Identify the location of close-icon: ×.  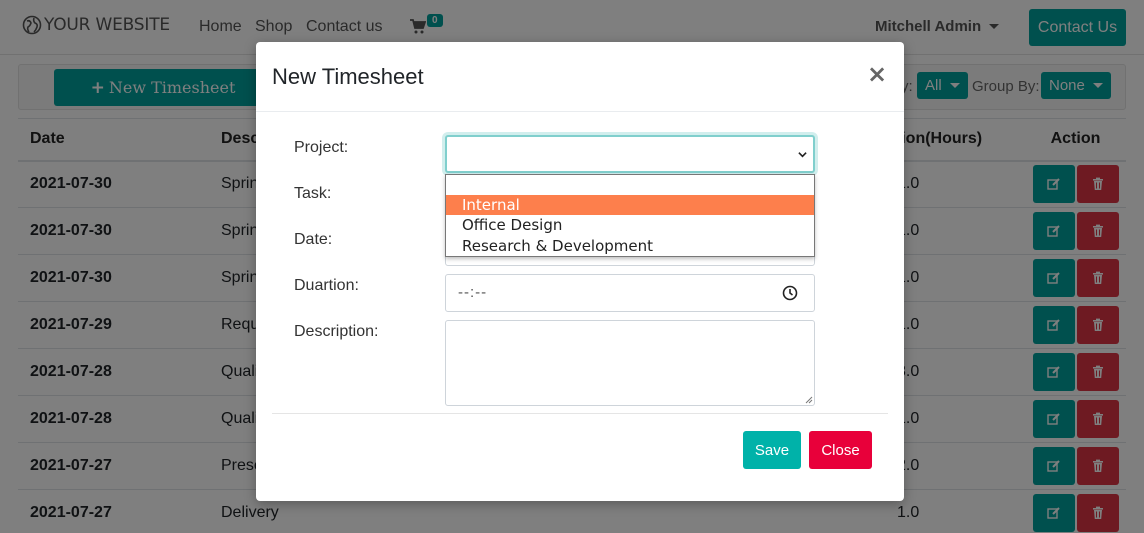
(877, 74).